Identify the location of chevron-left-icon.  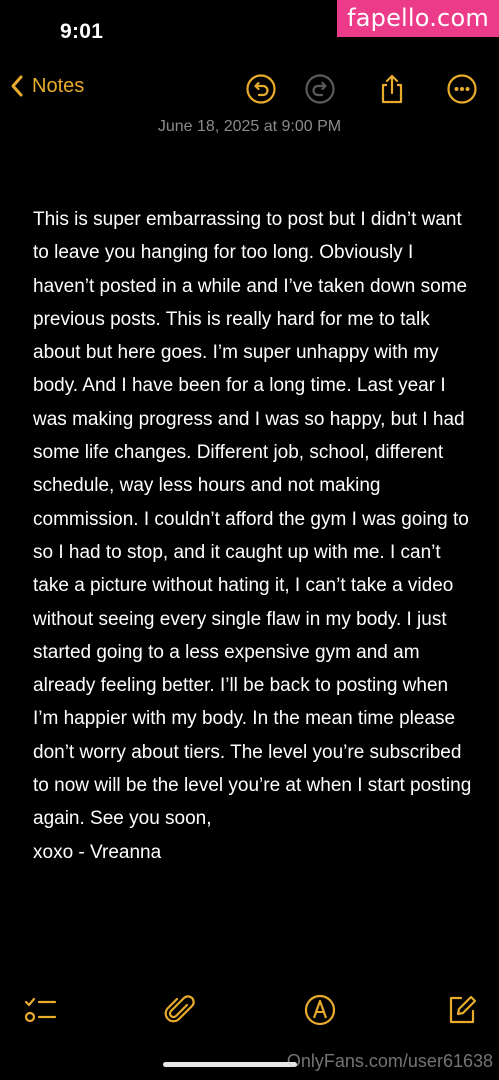
(17, 86).